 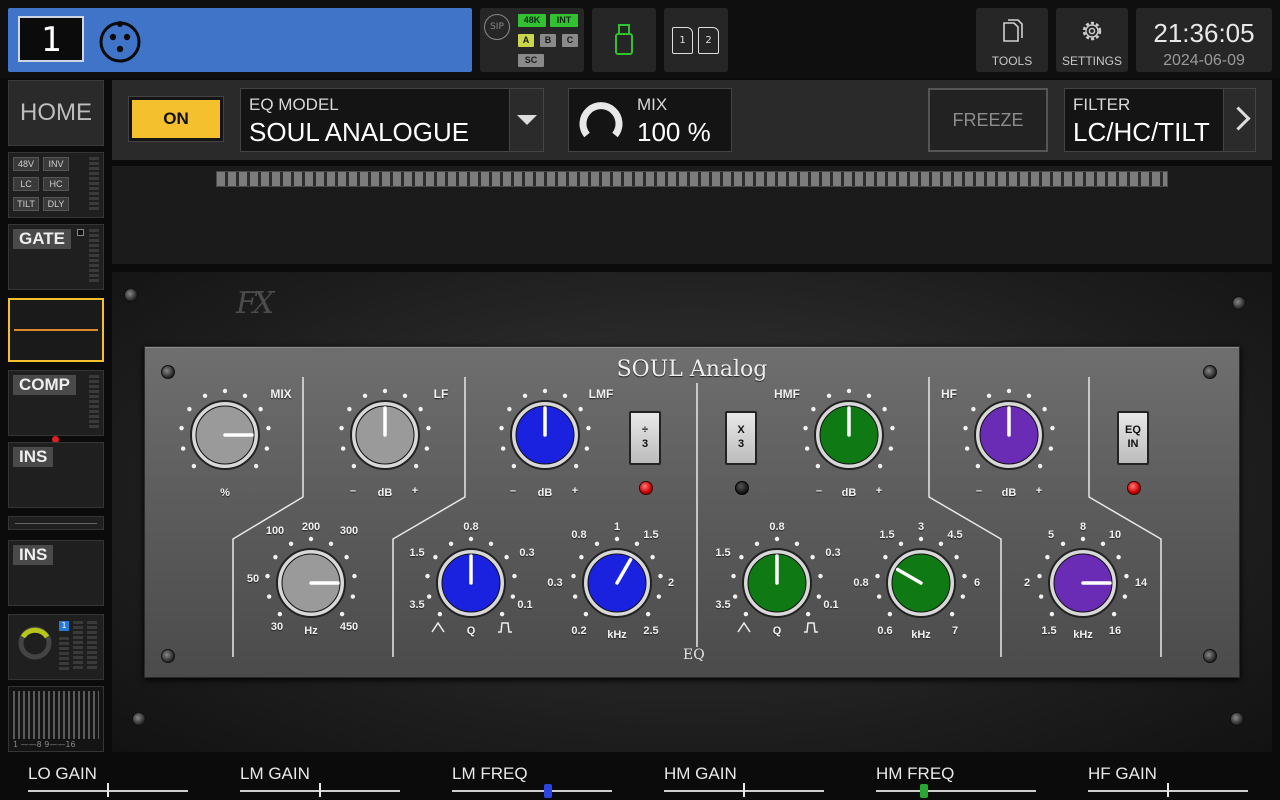 I want to click on lmf-q-knob, so click(x=471, y=583).